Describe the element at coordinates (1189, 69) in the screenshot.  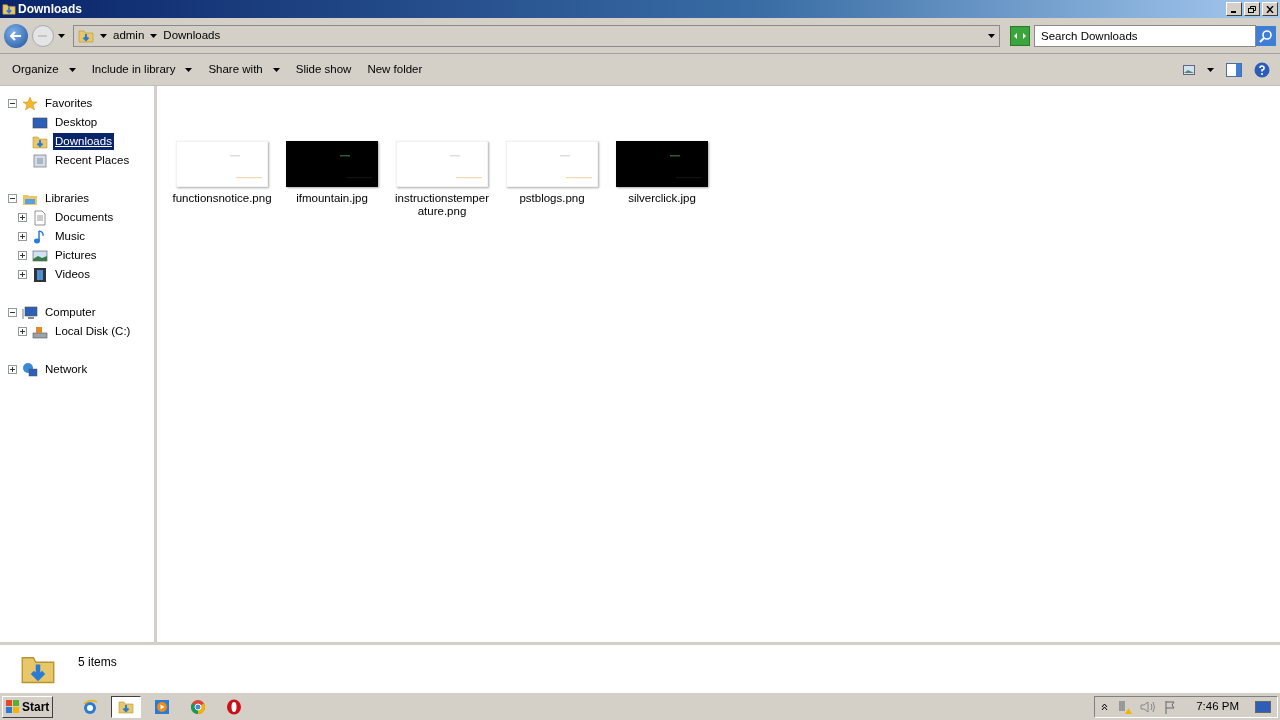
I see `view-icon` at that location.